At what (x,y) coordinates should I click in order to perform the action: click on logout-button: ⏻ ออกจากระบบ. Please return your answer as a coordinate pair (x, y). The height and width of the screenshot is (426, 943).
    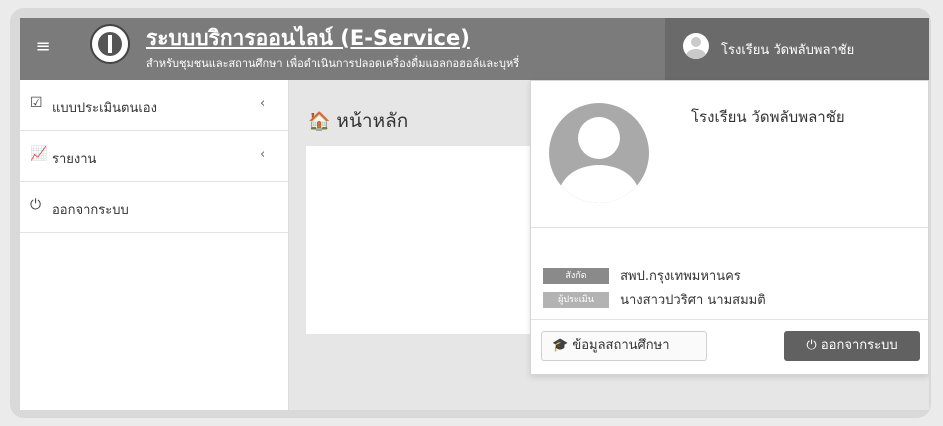
    Looking at the image, I should click on (852, 346).